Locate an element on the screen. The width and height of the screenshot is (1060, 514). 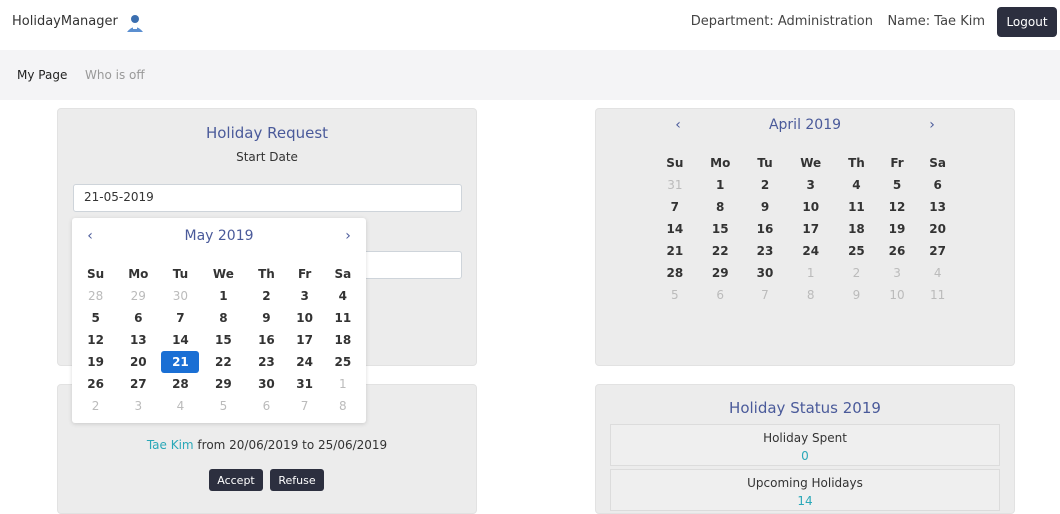
datepicker-day-cell: 9 is located at coordinates (266, 318).